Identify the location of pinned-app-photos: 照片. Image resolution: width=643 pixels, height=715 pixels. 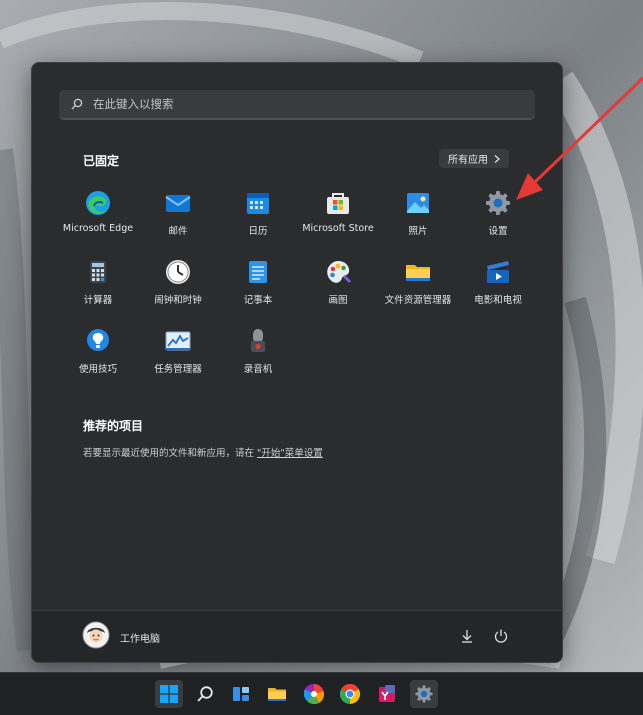
(418, 219).